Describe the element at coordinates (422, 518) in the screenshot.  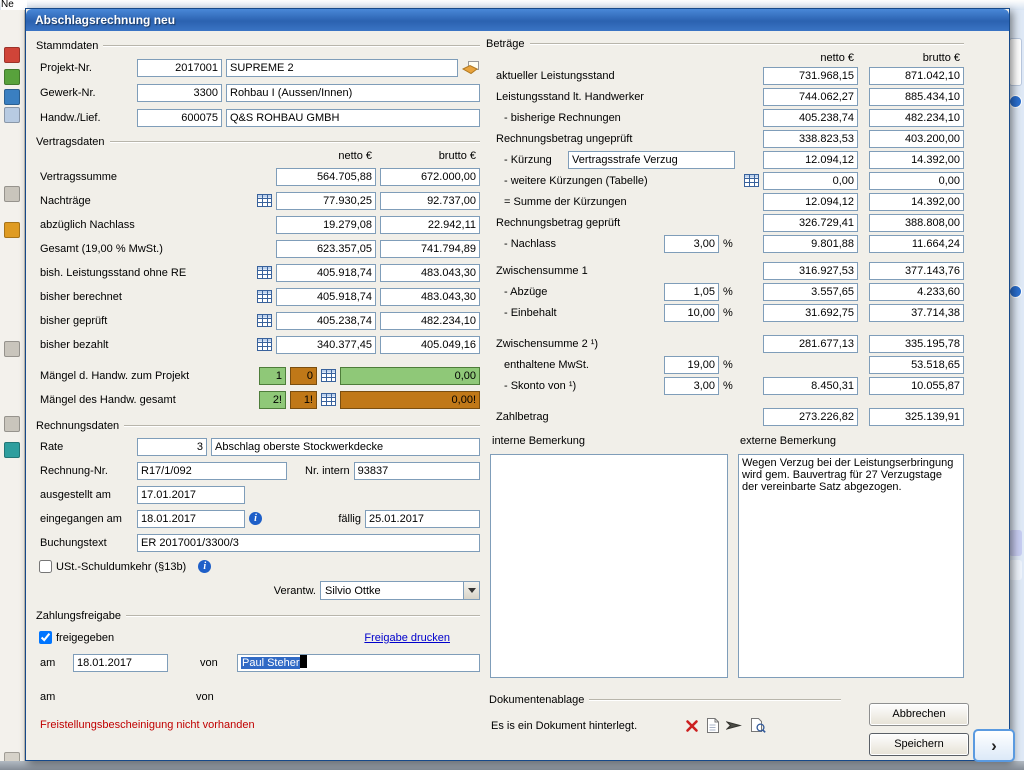
I see `faellig-am-field: 25.01.2017` at that location.